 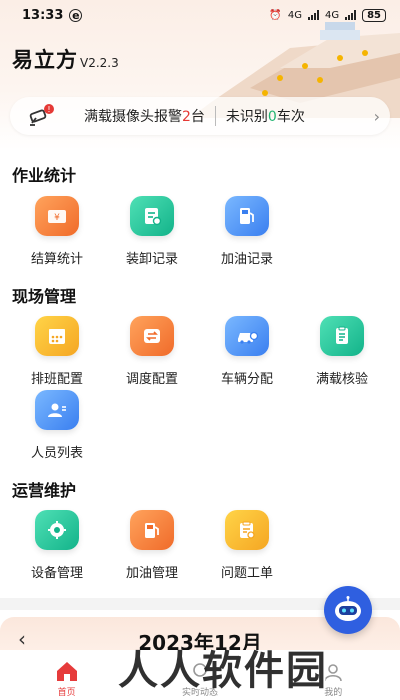 What do you see at coordinates (376, 116) in the screenshot?
I see `chevron-right-icon: ›` at bounding box center [376, 116].